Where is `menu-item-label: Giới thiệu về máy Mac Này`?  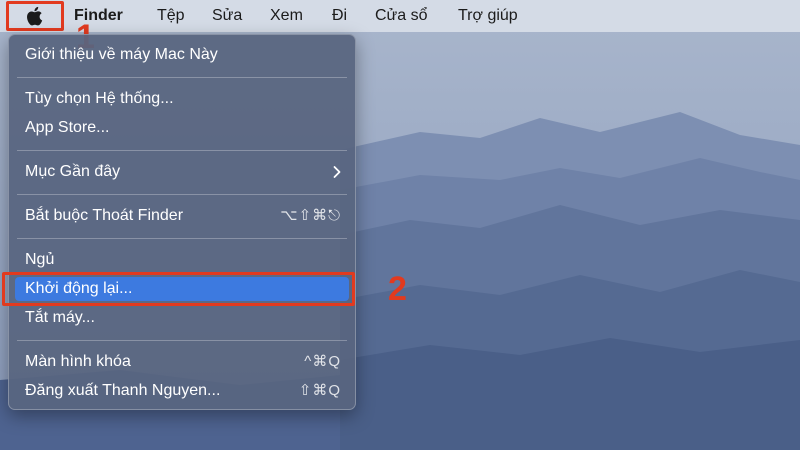
menu-item-label: Giới thiệu về máy Mac Này is located at coordinates (121, 54).